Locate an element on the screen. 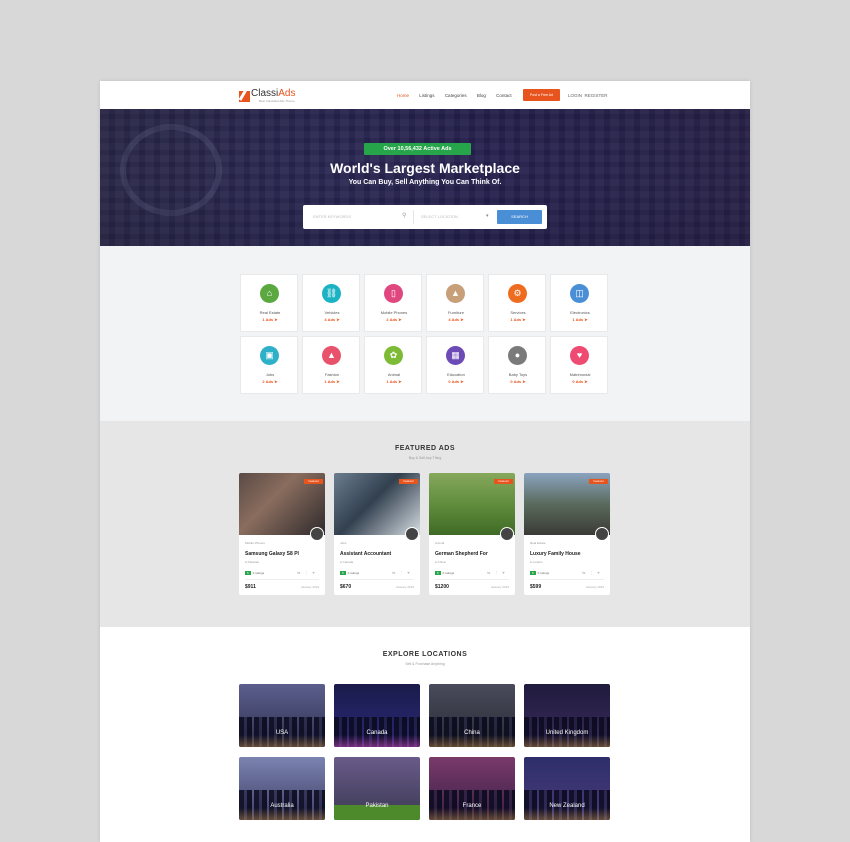  category-name: Fashion is located at coordinates (332, 374).